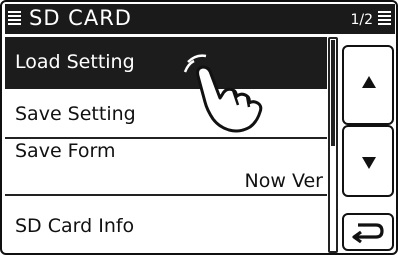 The image size is (398, 255). What do you see at coordinates (361, 20) in the screenshot?
I see `page-indicator: 1/2` at bounding box center [361, 20].